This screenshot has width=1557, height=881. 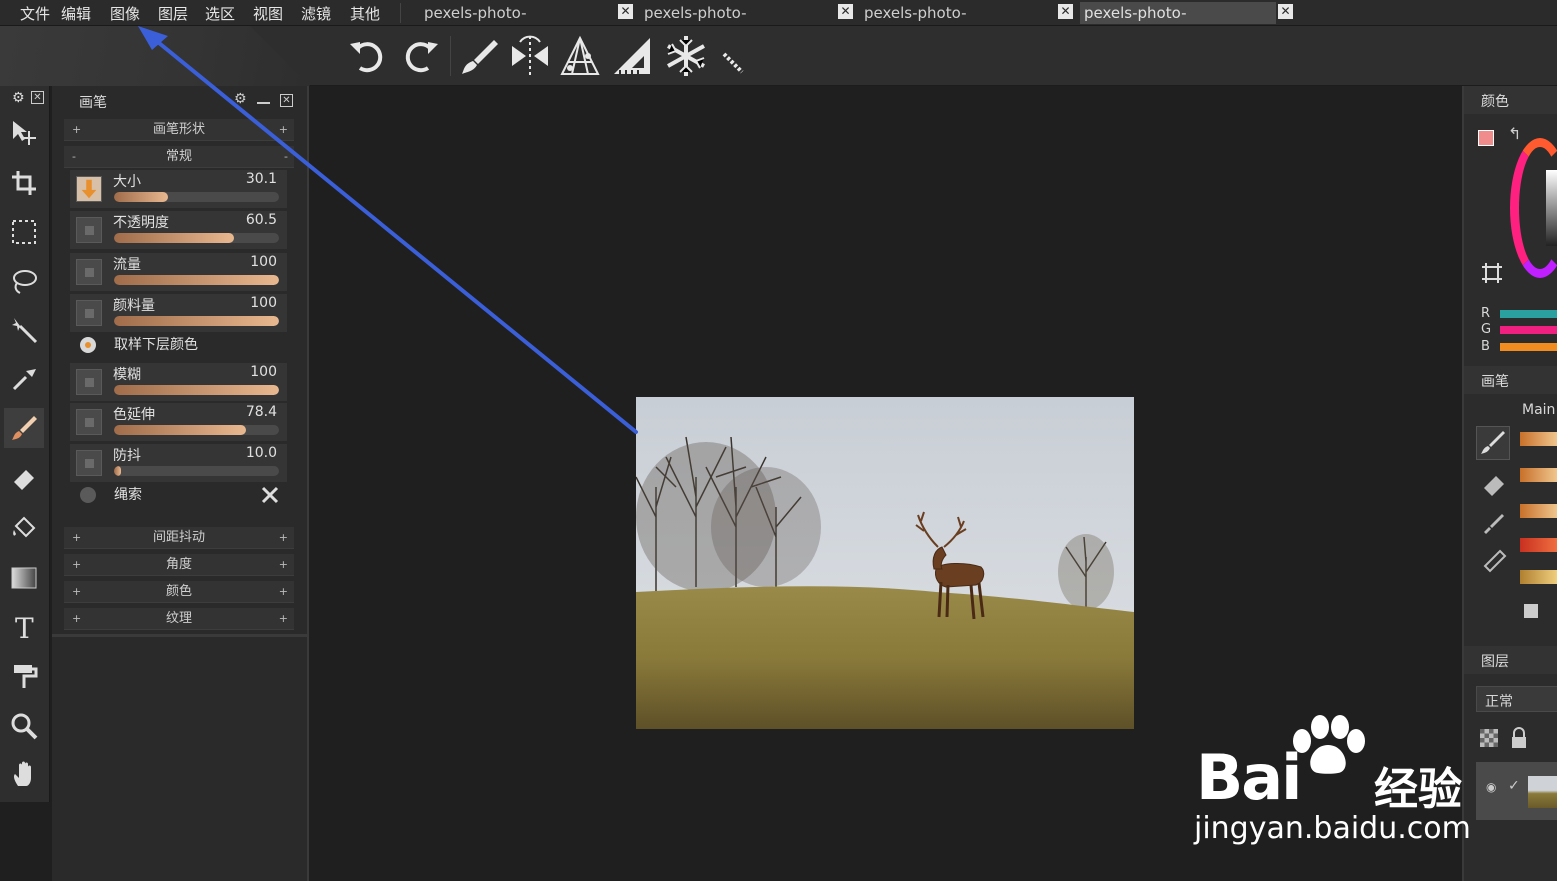 I want to click on brush-category-paint, so click(x=1493, y=443).